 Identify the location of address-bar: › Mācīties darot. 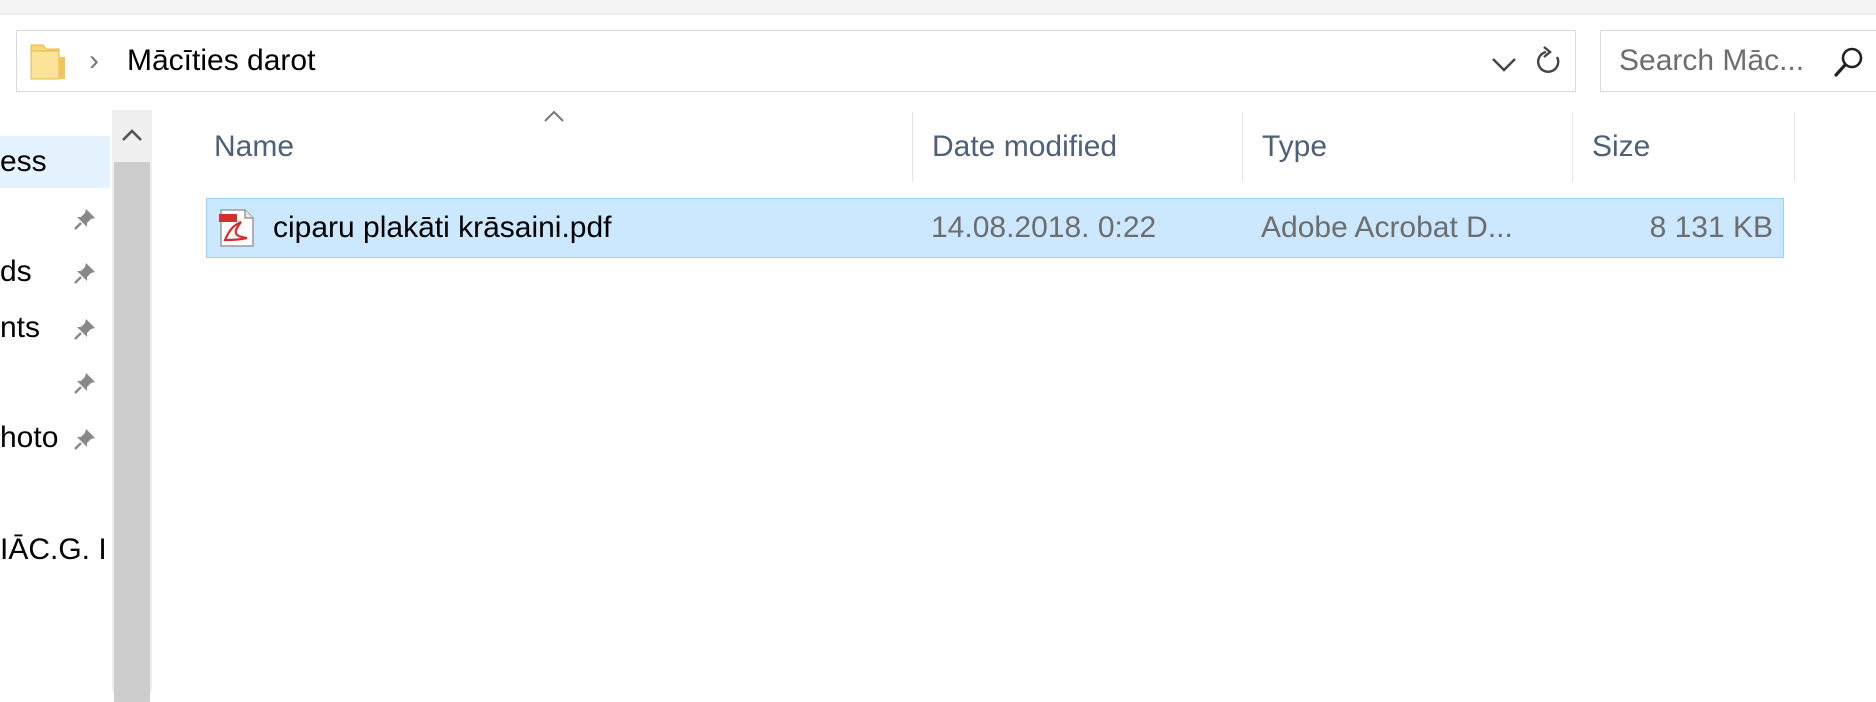
(780, 61).